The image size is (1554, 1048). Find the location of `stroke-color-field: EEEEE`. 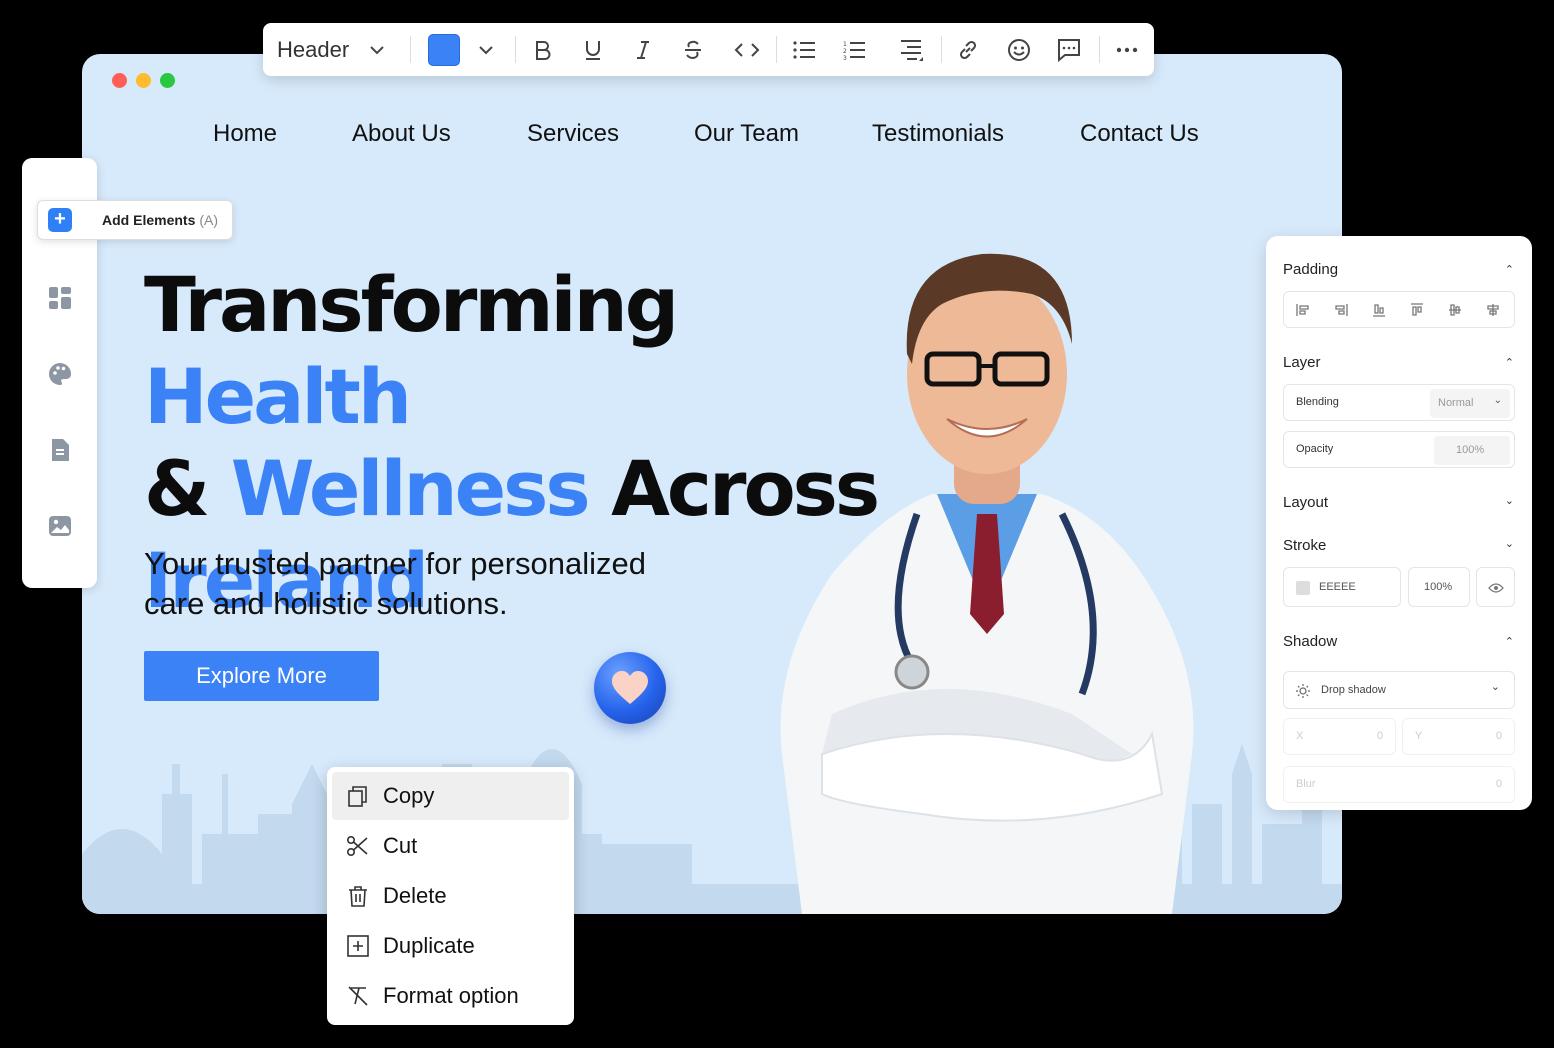

stroke-color-field: EEEEE is located at coordinates (1342, 587).